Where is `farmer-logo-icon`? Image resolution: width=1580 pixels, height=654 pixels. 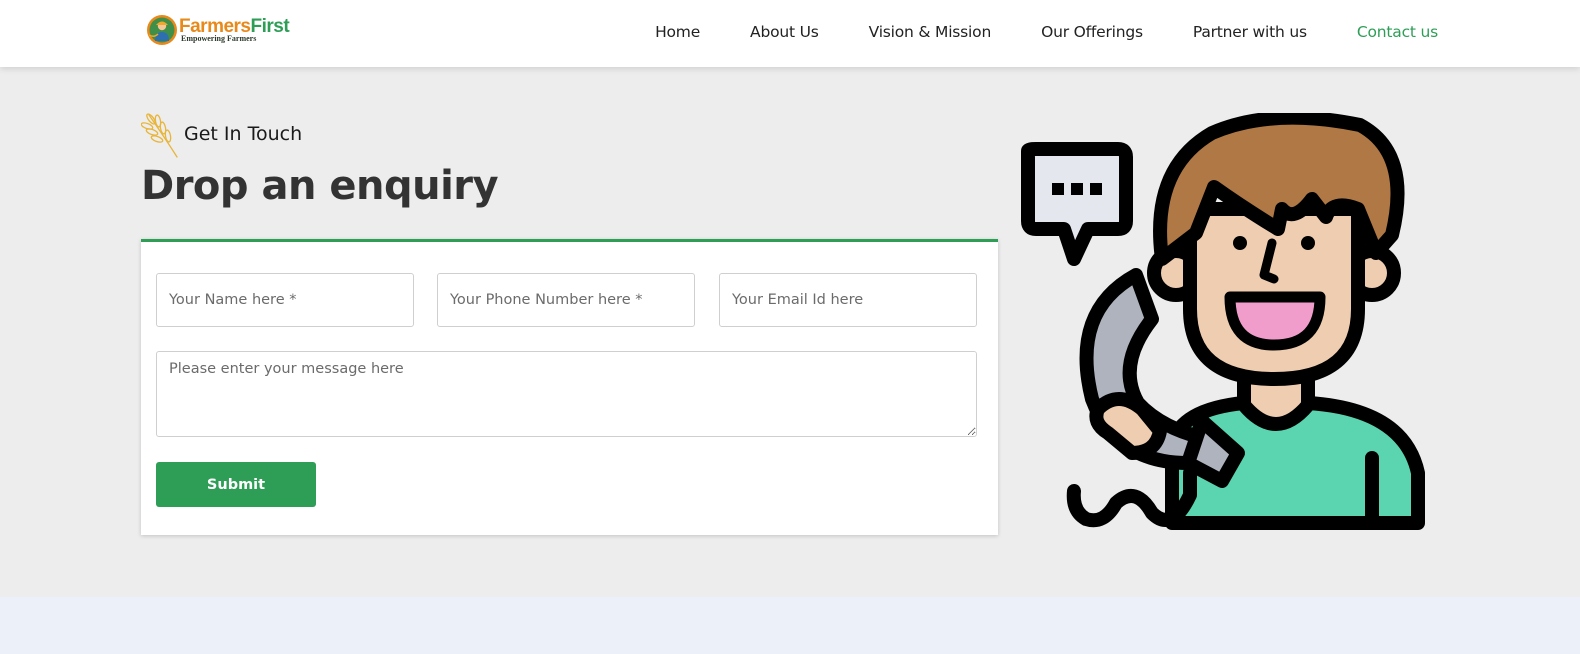 farmer-logo-icon is located at coordinates (162, 30).